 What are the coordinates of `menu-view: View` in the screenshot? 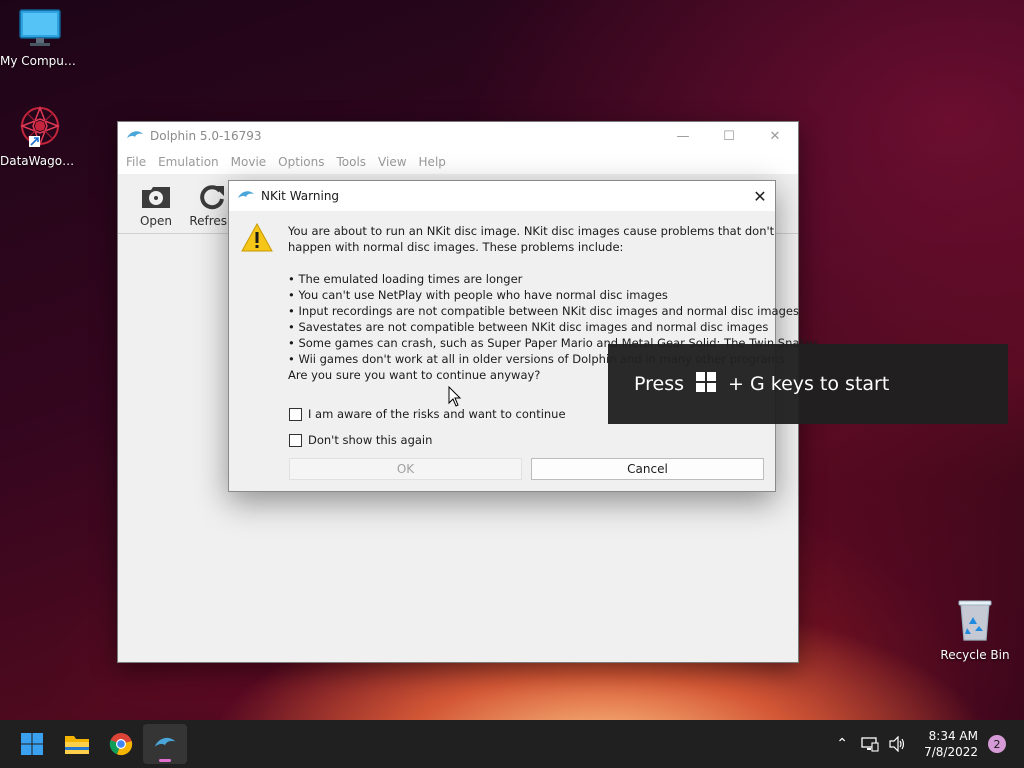 It's located at (392, 162).